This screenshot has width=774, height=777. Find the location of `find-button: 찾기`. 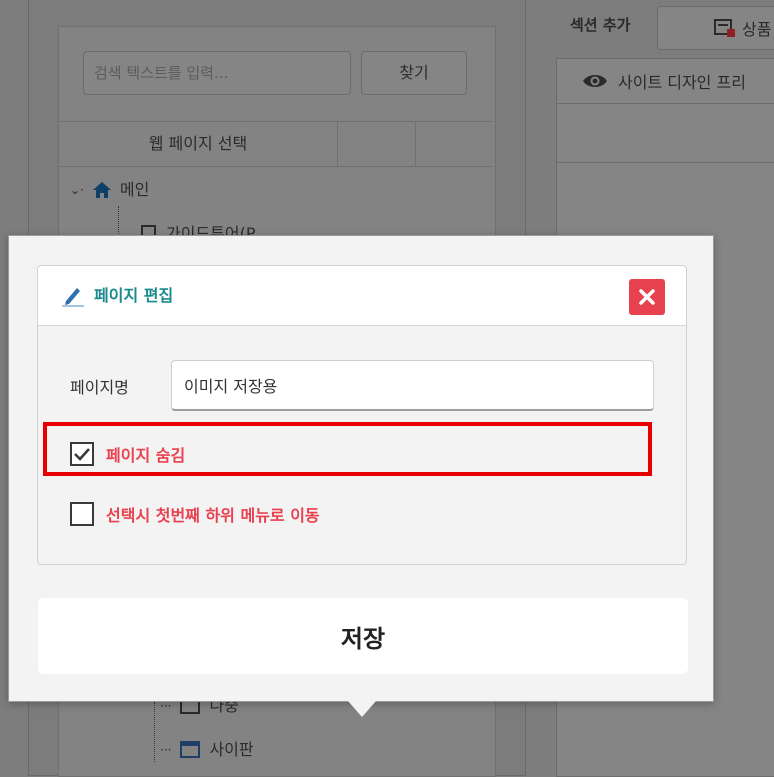

find-button: 찾기 is located at coordinates (414, 73).